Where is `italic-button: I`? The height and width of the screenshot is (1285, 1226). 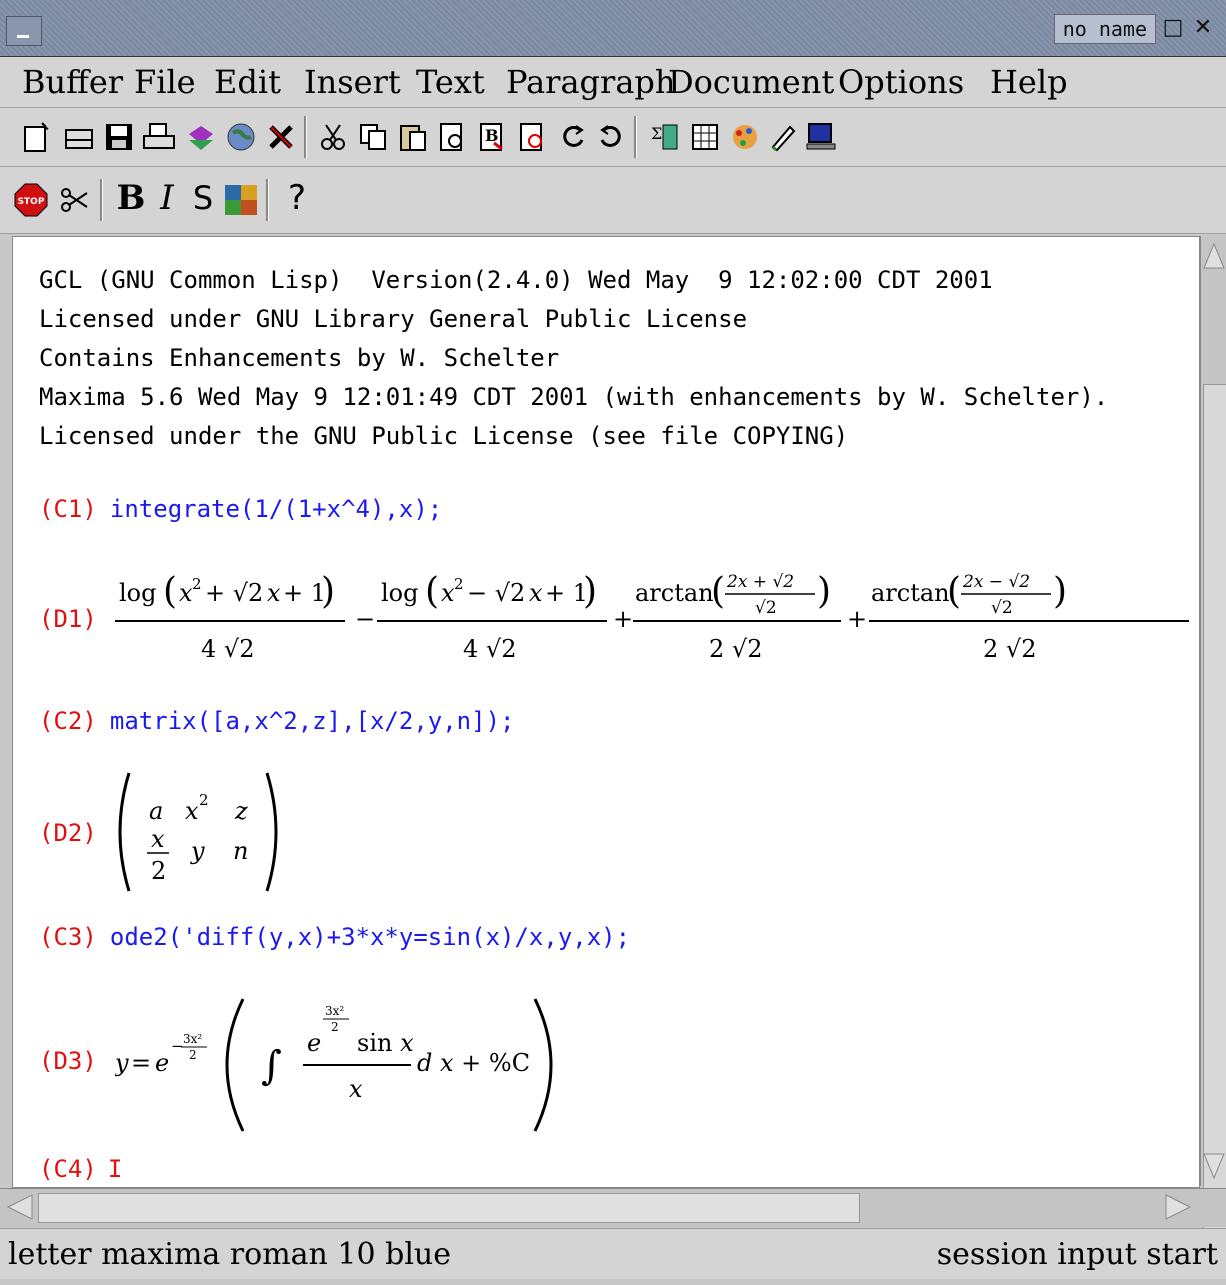
italic-button: I is located at coordinates (167, 198).